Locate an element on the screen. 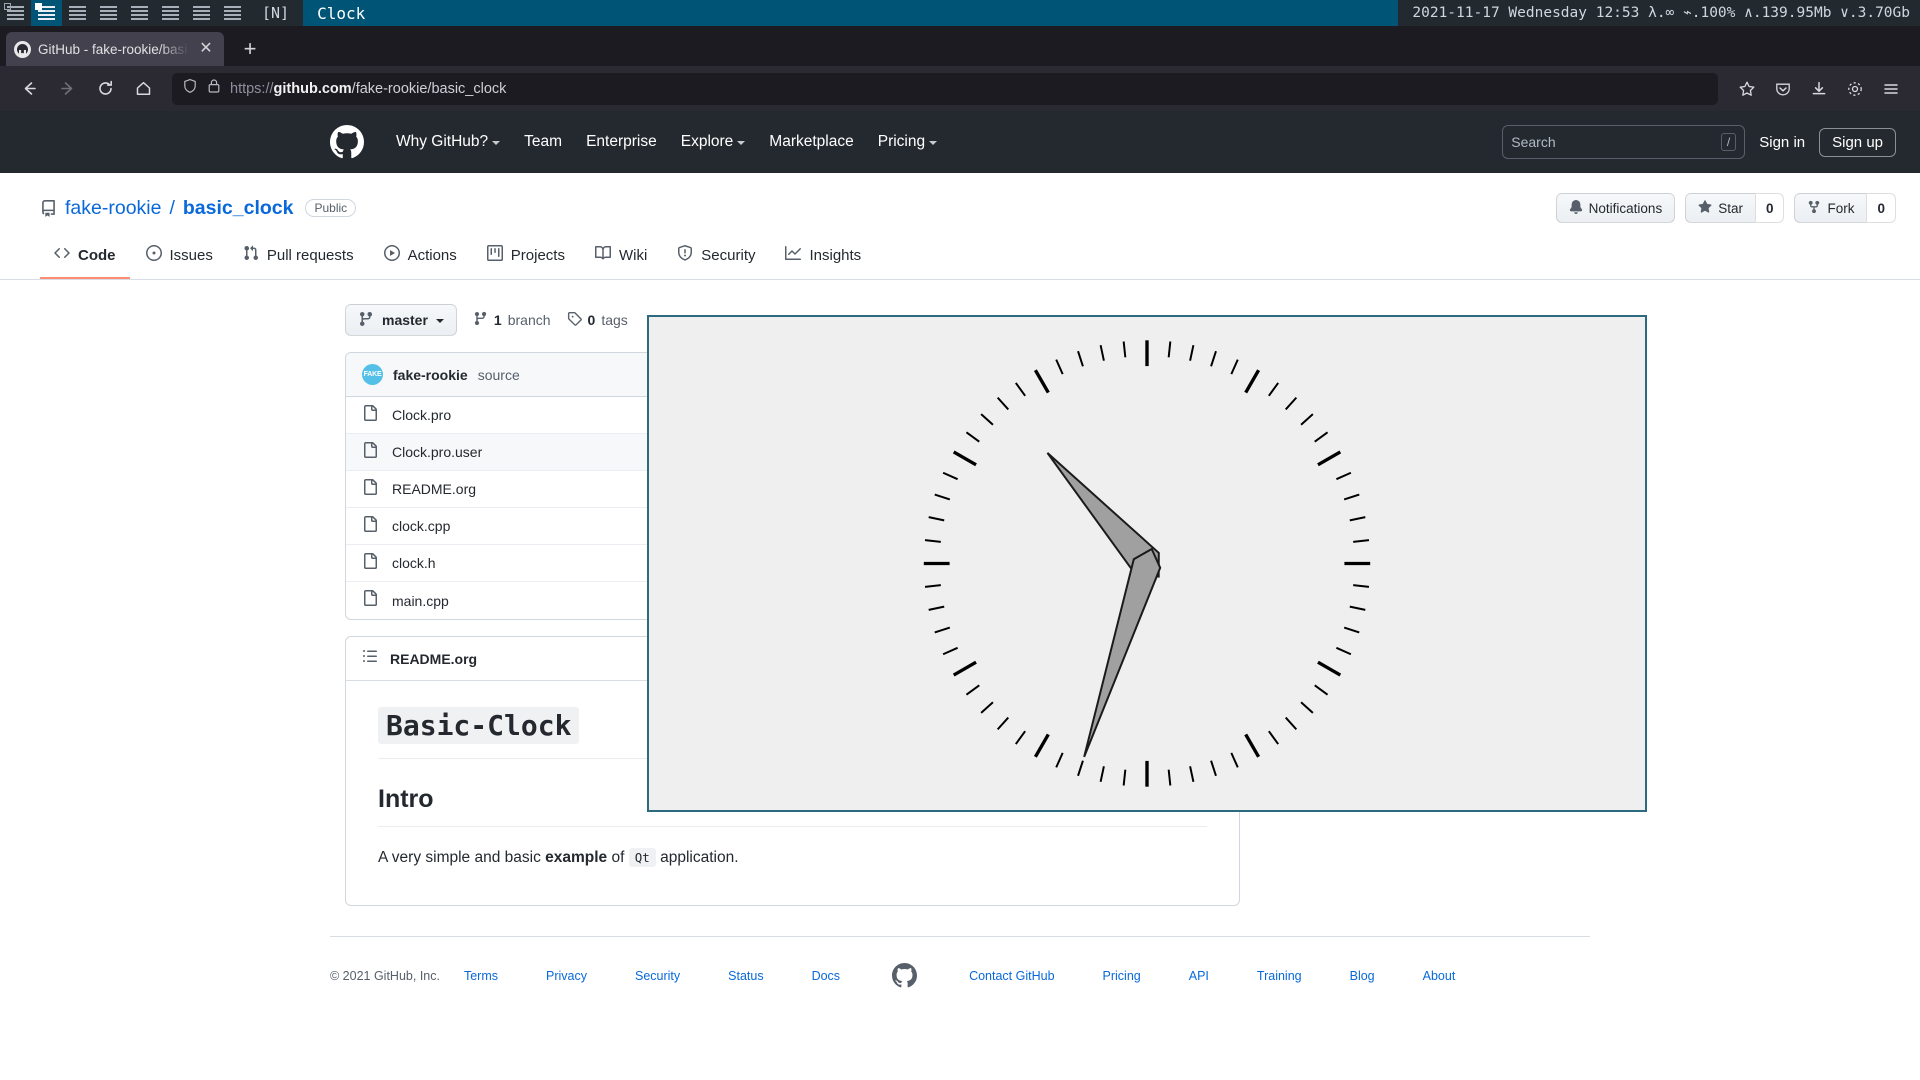 Image resolution: width=1920 pixels, height=1080 pixels. footer-link-status: Status is located at coordinates (745, 976).